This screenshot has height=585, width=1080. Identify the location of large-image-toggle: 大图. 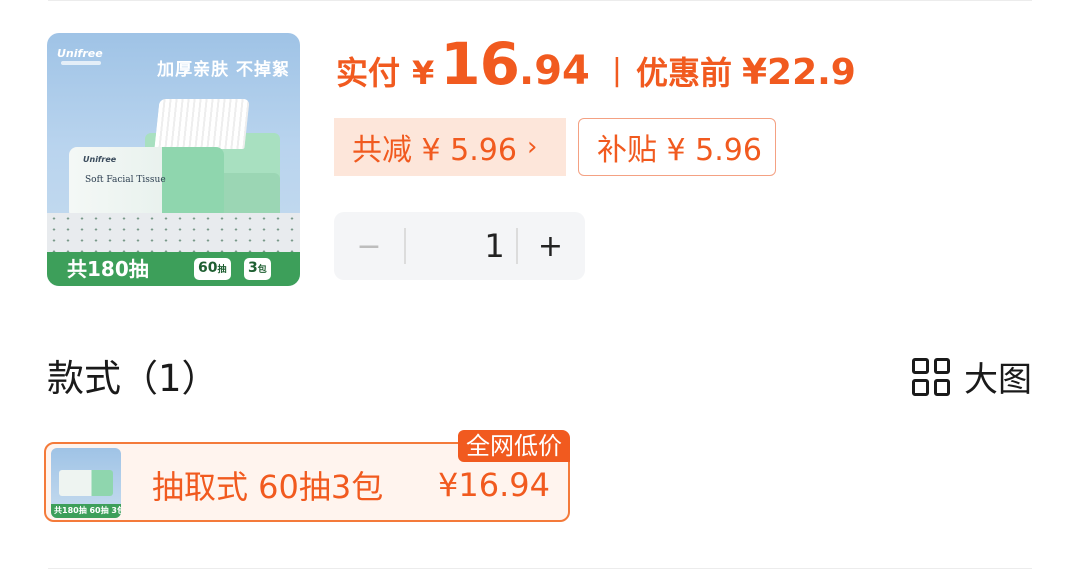
(972, 376).